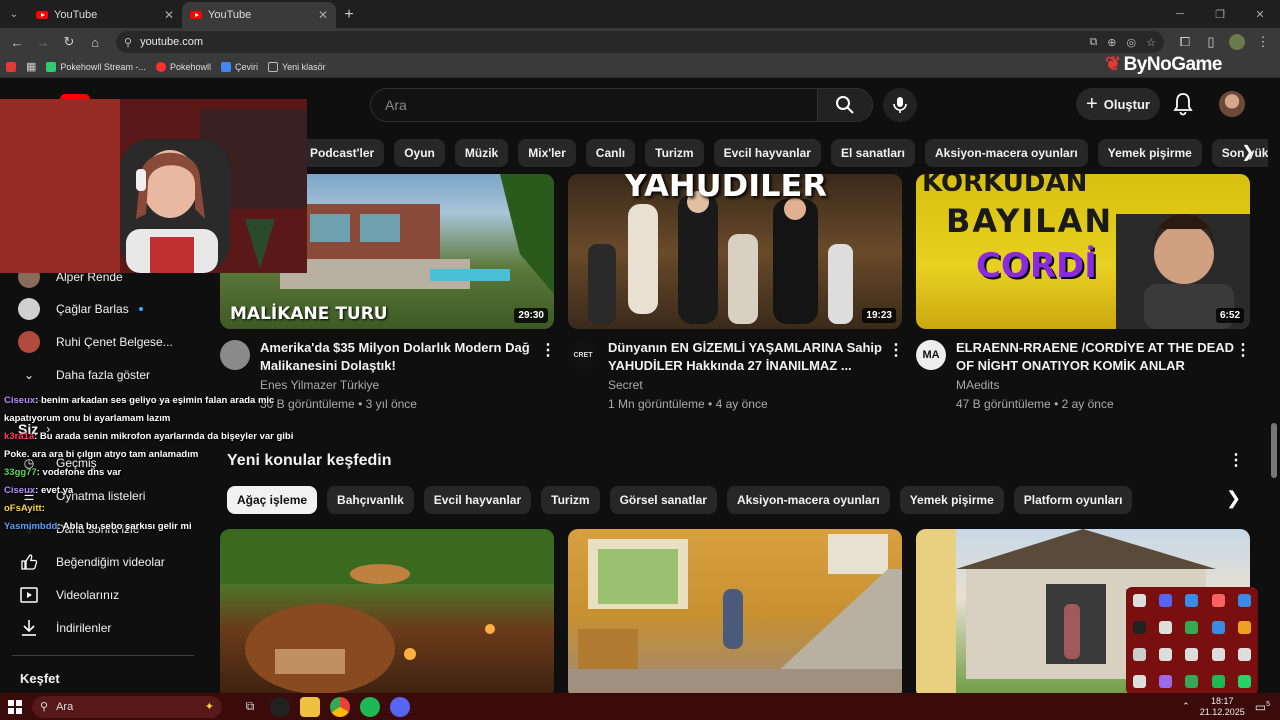 This screenshot has height=720, width=1280. I want to click on sidebar-item-downloads: İndirilenler, so click(108, 628).